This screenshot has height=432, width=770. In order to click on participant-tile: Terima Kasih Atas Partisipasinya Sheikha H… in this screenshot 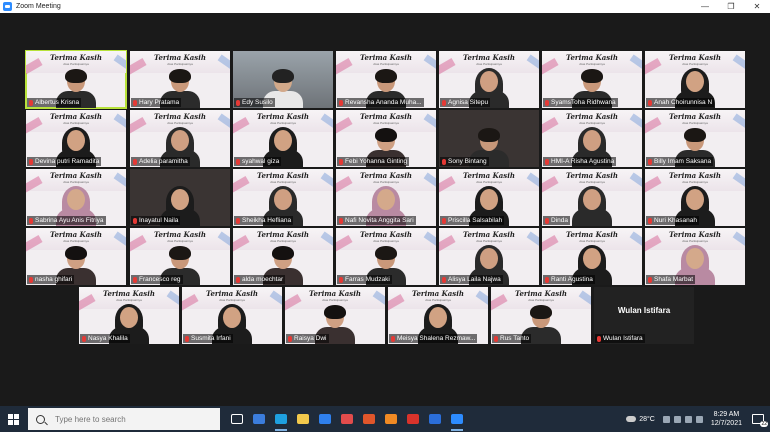, I will do `click(283, 197)`.